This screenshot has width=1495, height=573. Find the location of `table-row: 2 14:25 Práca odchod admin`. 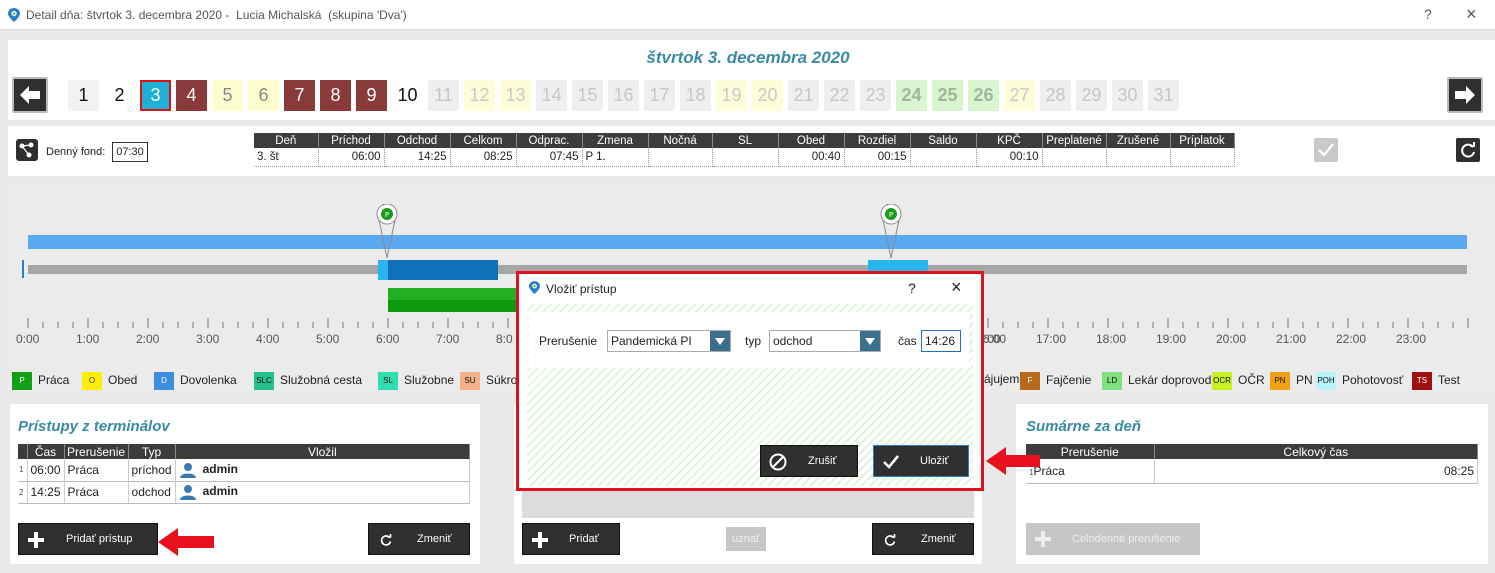

table-row: 2 14:25 Práca odchod admin is located at coordinates (244, 492).